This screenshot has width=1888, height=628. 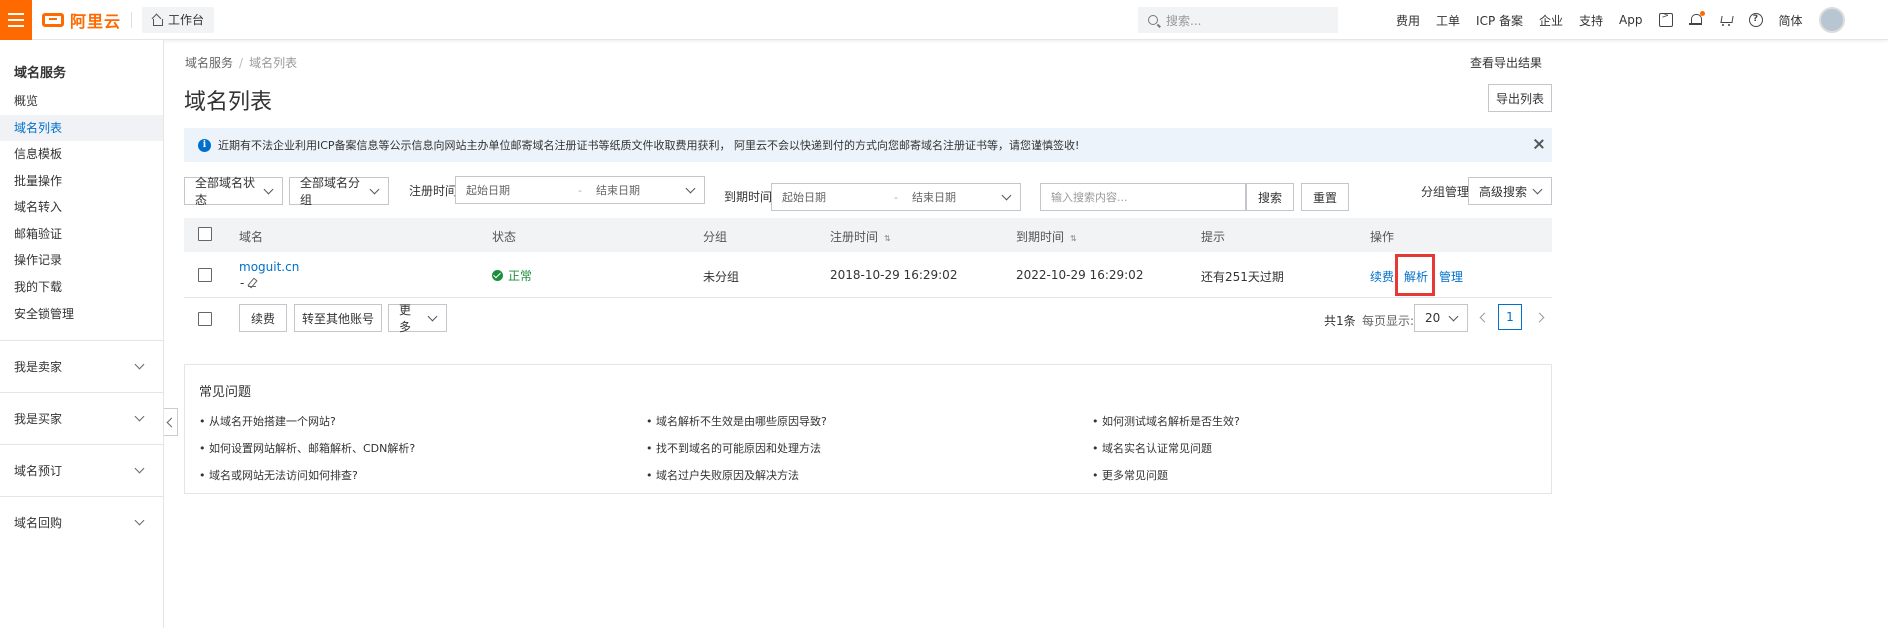 I want to click on group-filter-value: 全部域名分组, so click(x=330, y=191).